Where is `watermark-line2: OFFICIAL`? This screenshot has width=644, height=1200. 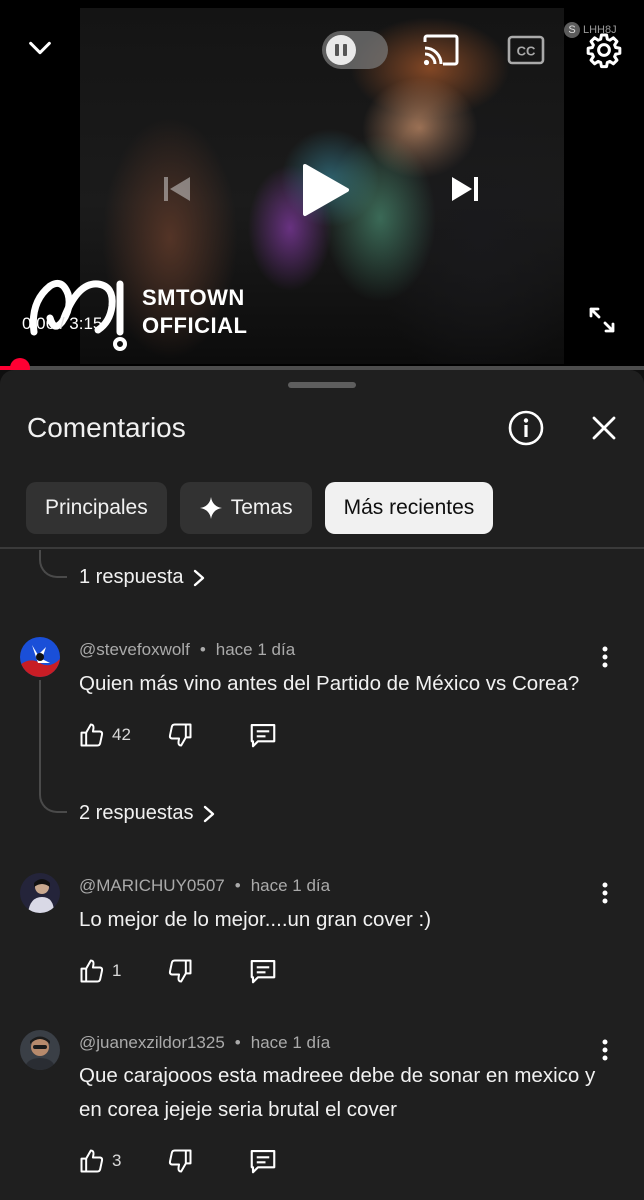 watermark-line2: OFFICIAL is located at coordinates (195, 325).